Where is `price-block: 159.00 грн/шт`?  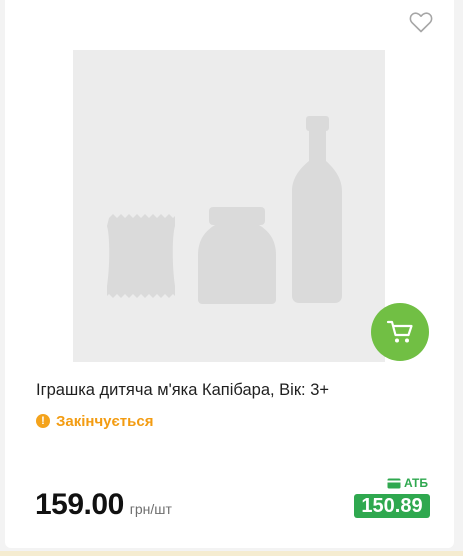 price-block: 159.00 грн/шт is located at coordinates (103, 505).